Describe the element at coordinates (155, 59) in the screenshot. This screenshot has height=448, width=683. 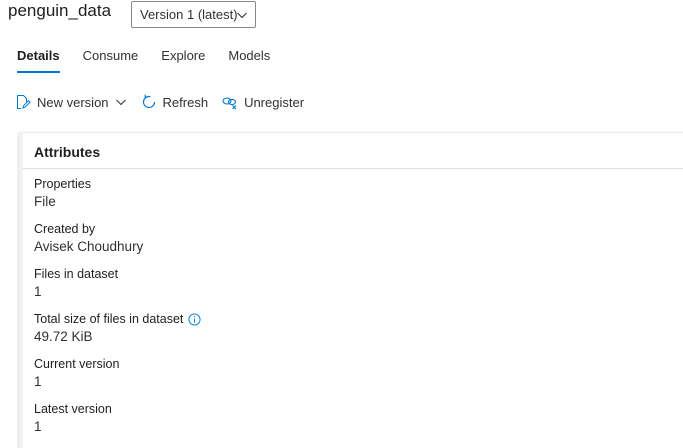
I see `tab-bar: Details Consume Explore Models` at that location.